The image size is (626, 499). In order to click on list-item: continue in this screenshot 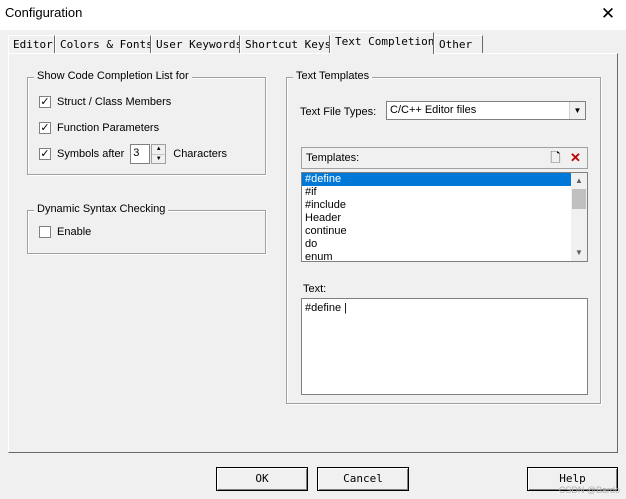, I will do `click(444, 231)`.